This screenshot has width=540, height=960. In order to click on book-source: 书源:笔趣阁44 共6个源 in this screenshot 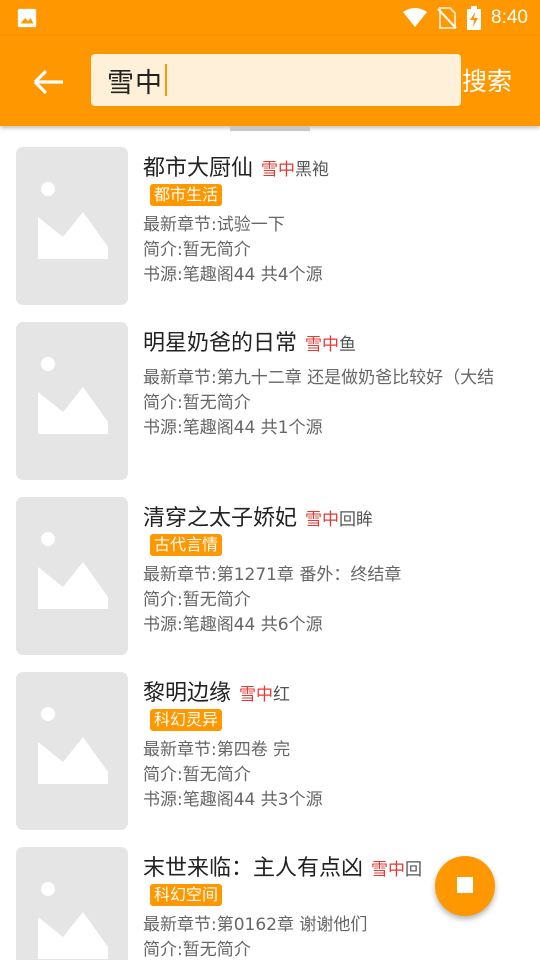, I will do `click(233, 625)`.